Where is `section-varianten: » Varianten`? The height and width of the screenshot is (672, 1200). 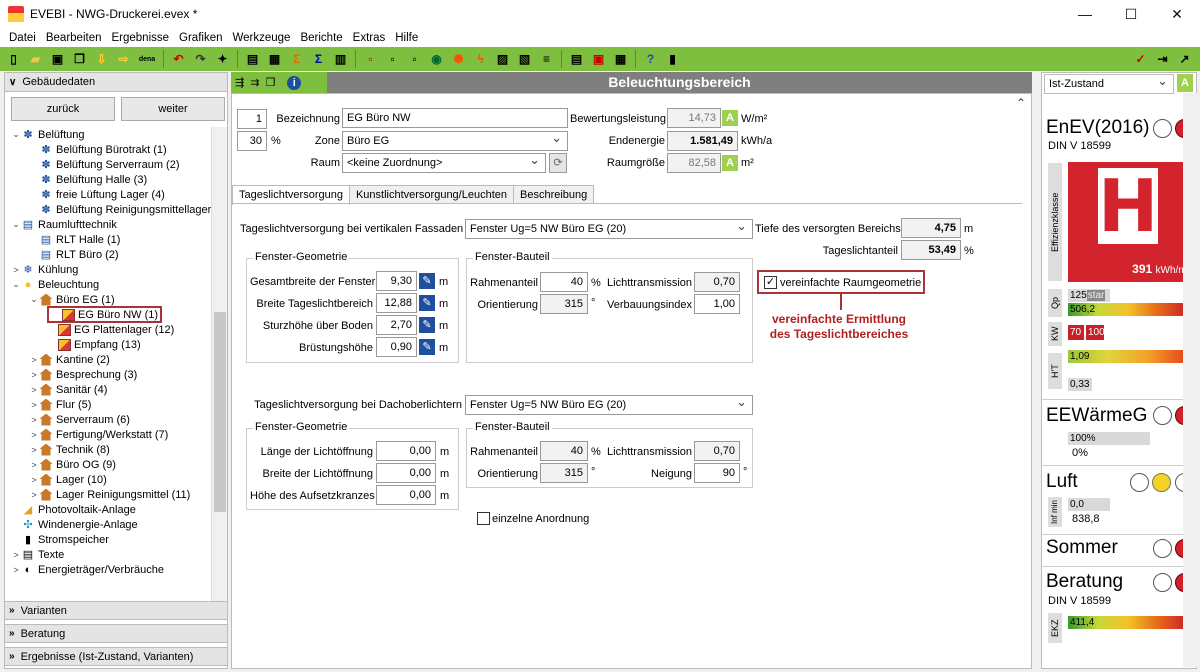 section-varianten: » Varianten is located at coordinates (116, 610).